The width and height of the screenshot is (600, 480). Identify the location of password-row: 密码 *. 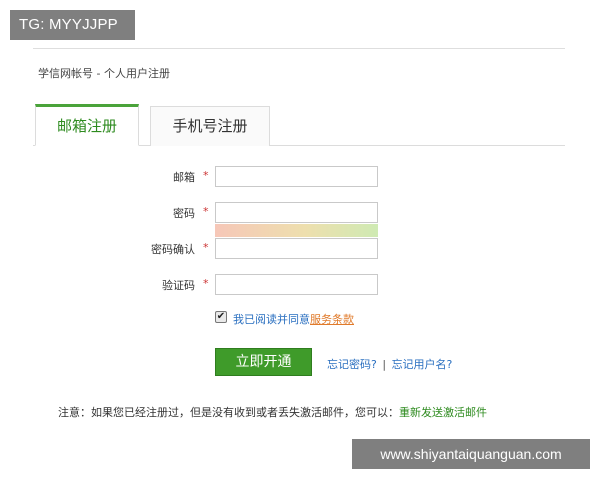
(300, 213).